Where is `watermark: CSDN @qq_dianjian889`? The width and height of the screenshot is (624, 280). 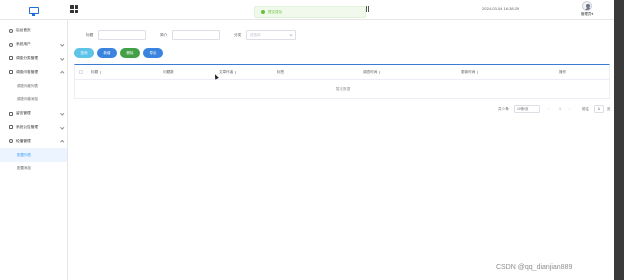 watermark: CSDN @qq_dianjian889 is located at coordinates (534, 267).